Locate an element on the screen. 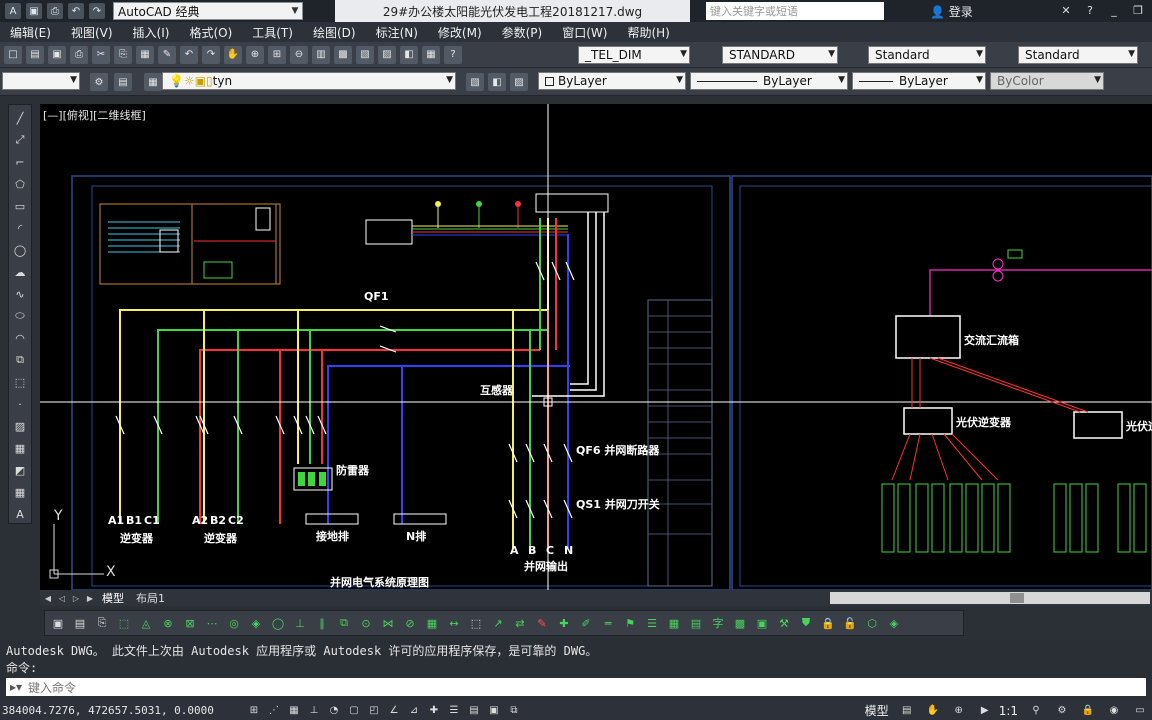 The height and width of the screenshot is (720, 1152). paint-icon: ⛊ is located at coordinates (806, 623).